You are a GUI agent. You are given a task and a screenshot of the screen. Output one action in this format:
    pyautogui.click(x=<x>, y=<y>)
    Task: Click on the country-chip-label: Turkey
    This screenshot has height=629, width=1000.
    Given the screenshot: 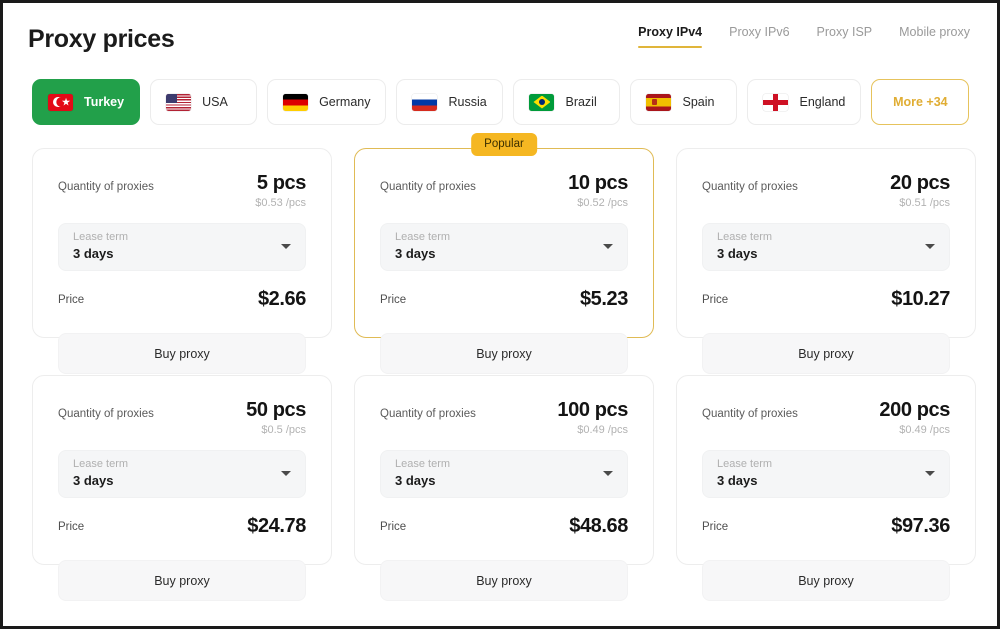 What is the action you would take?
    pyautogui.click(x=104, y=102)
    